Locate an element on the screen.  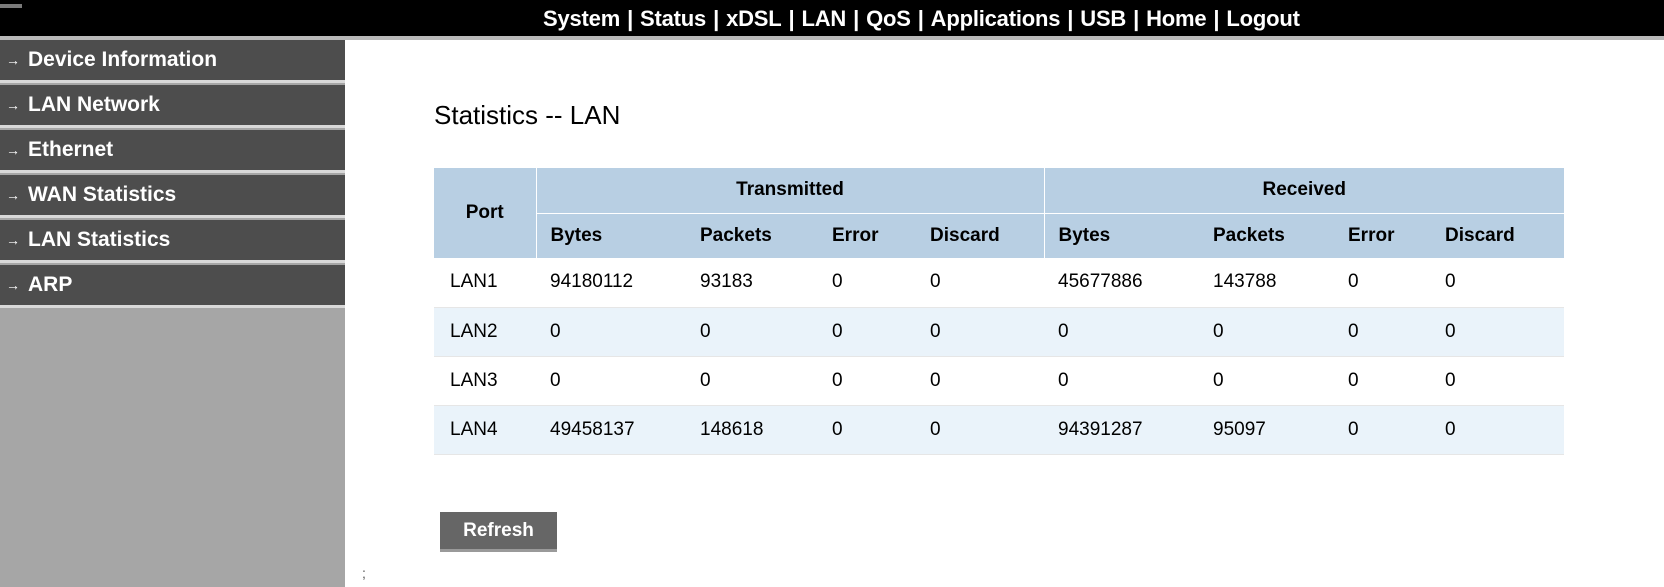
cell-port: LAN3 is located at coordinates (485, 381).